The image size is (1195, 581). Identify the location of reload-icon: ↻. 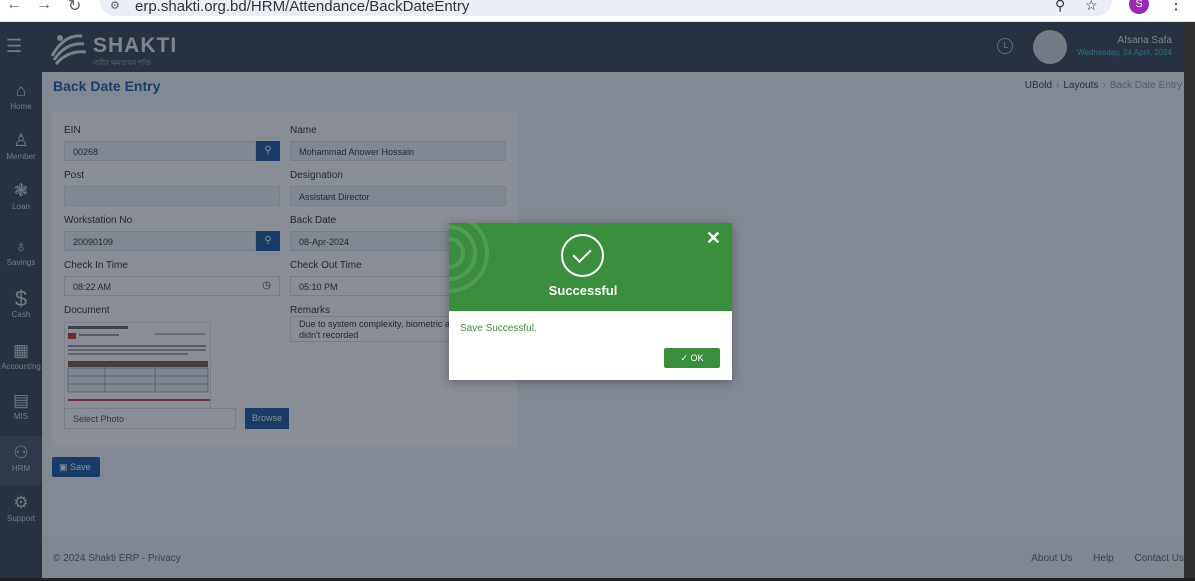
(74, 8).